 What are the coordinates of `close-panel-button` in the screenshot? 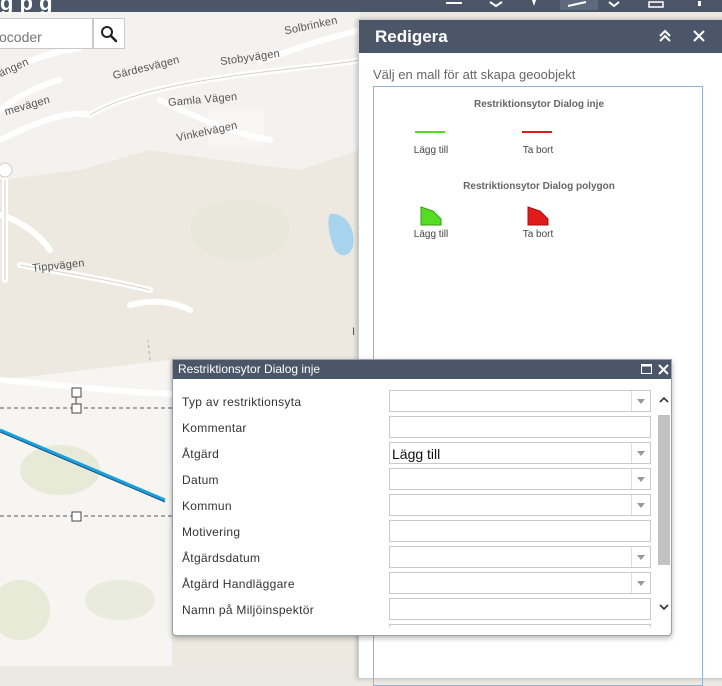 It's located at (699, 36).